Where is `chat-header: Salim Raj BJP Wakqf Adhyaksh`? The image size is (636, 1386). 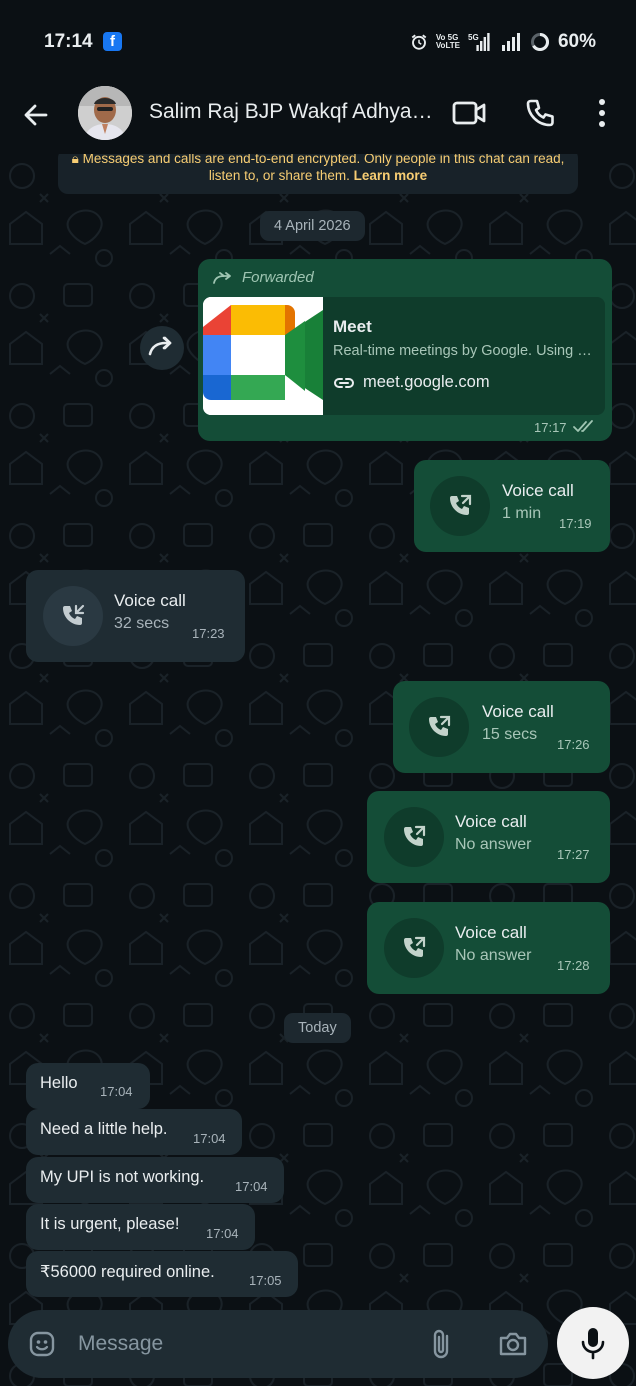 chat-header: Salim Raj BJP Wakqf Adhyaksh is located at coordinates (318, 119).